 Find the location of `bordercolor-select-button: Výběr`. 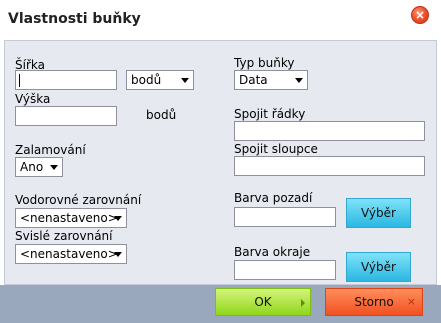

bordercolor-select-button: Výběr is located at coordinates (378, 267).